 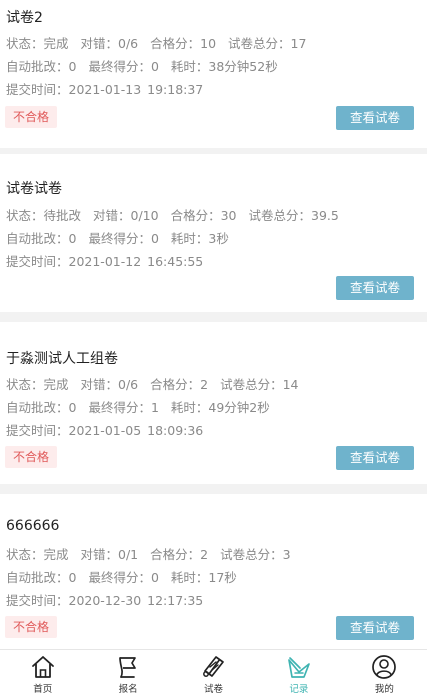 I want to click on submit-time: 提交时间：2021-01-05 18:09:36, so click(x=105, y=430).